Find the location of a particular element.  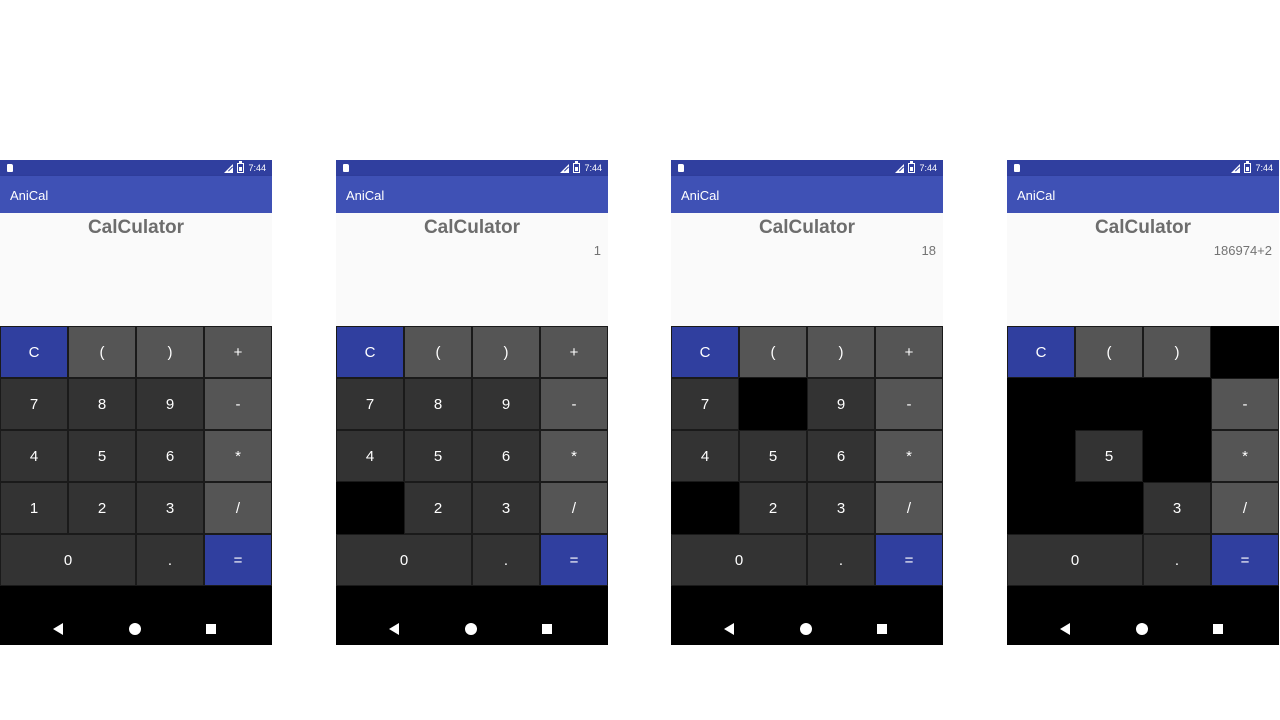

six-button-pressed is located at coordinates (1177, 456).